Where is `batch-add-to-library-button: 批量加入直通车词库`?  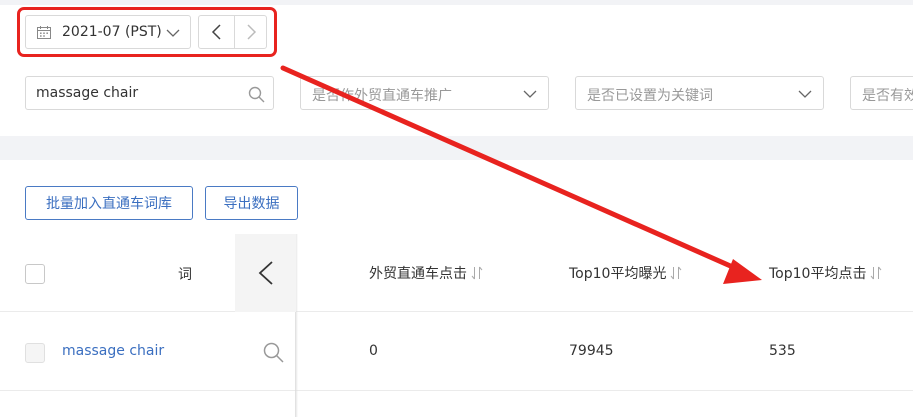 batch-add-to-library-button: 批量加入直通车词库 is located at coordinates (109, 203).